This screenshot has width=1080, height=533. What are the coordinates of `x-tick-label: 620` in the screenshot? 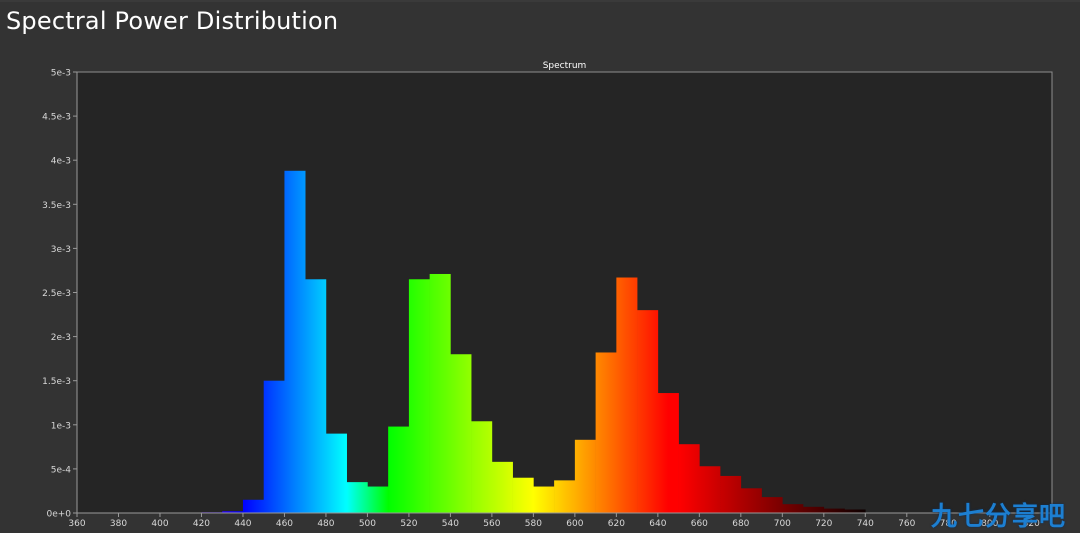 It's located at (616, 524).